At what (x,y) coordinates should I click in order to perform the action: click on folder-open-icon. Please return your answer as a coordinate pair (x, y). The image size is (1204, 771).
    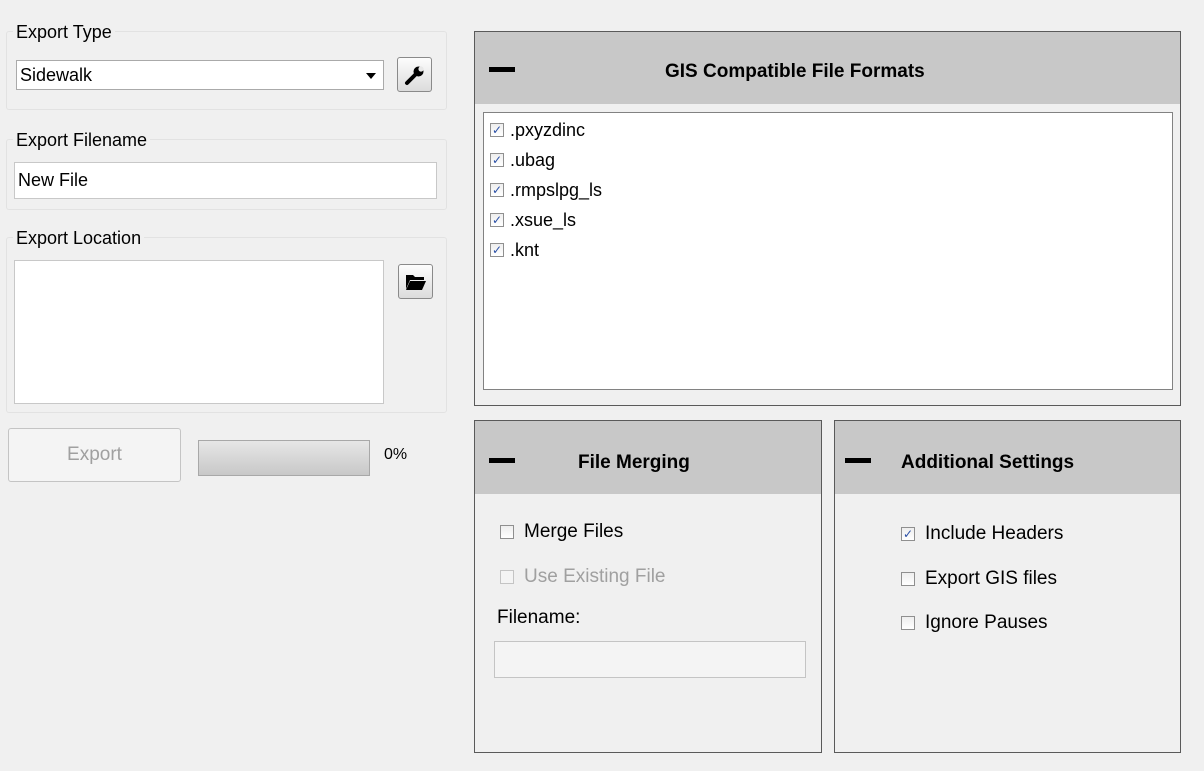
    Looking at the image, I should click on (415, 282).